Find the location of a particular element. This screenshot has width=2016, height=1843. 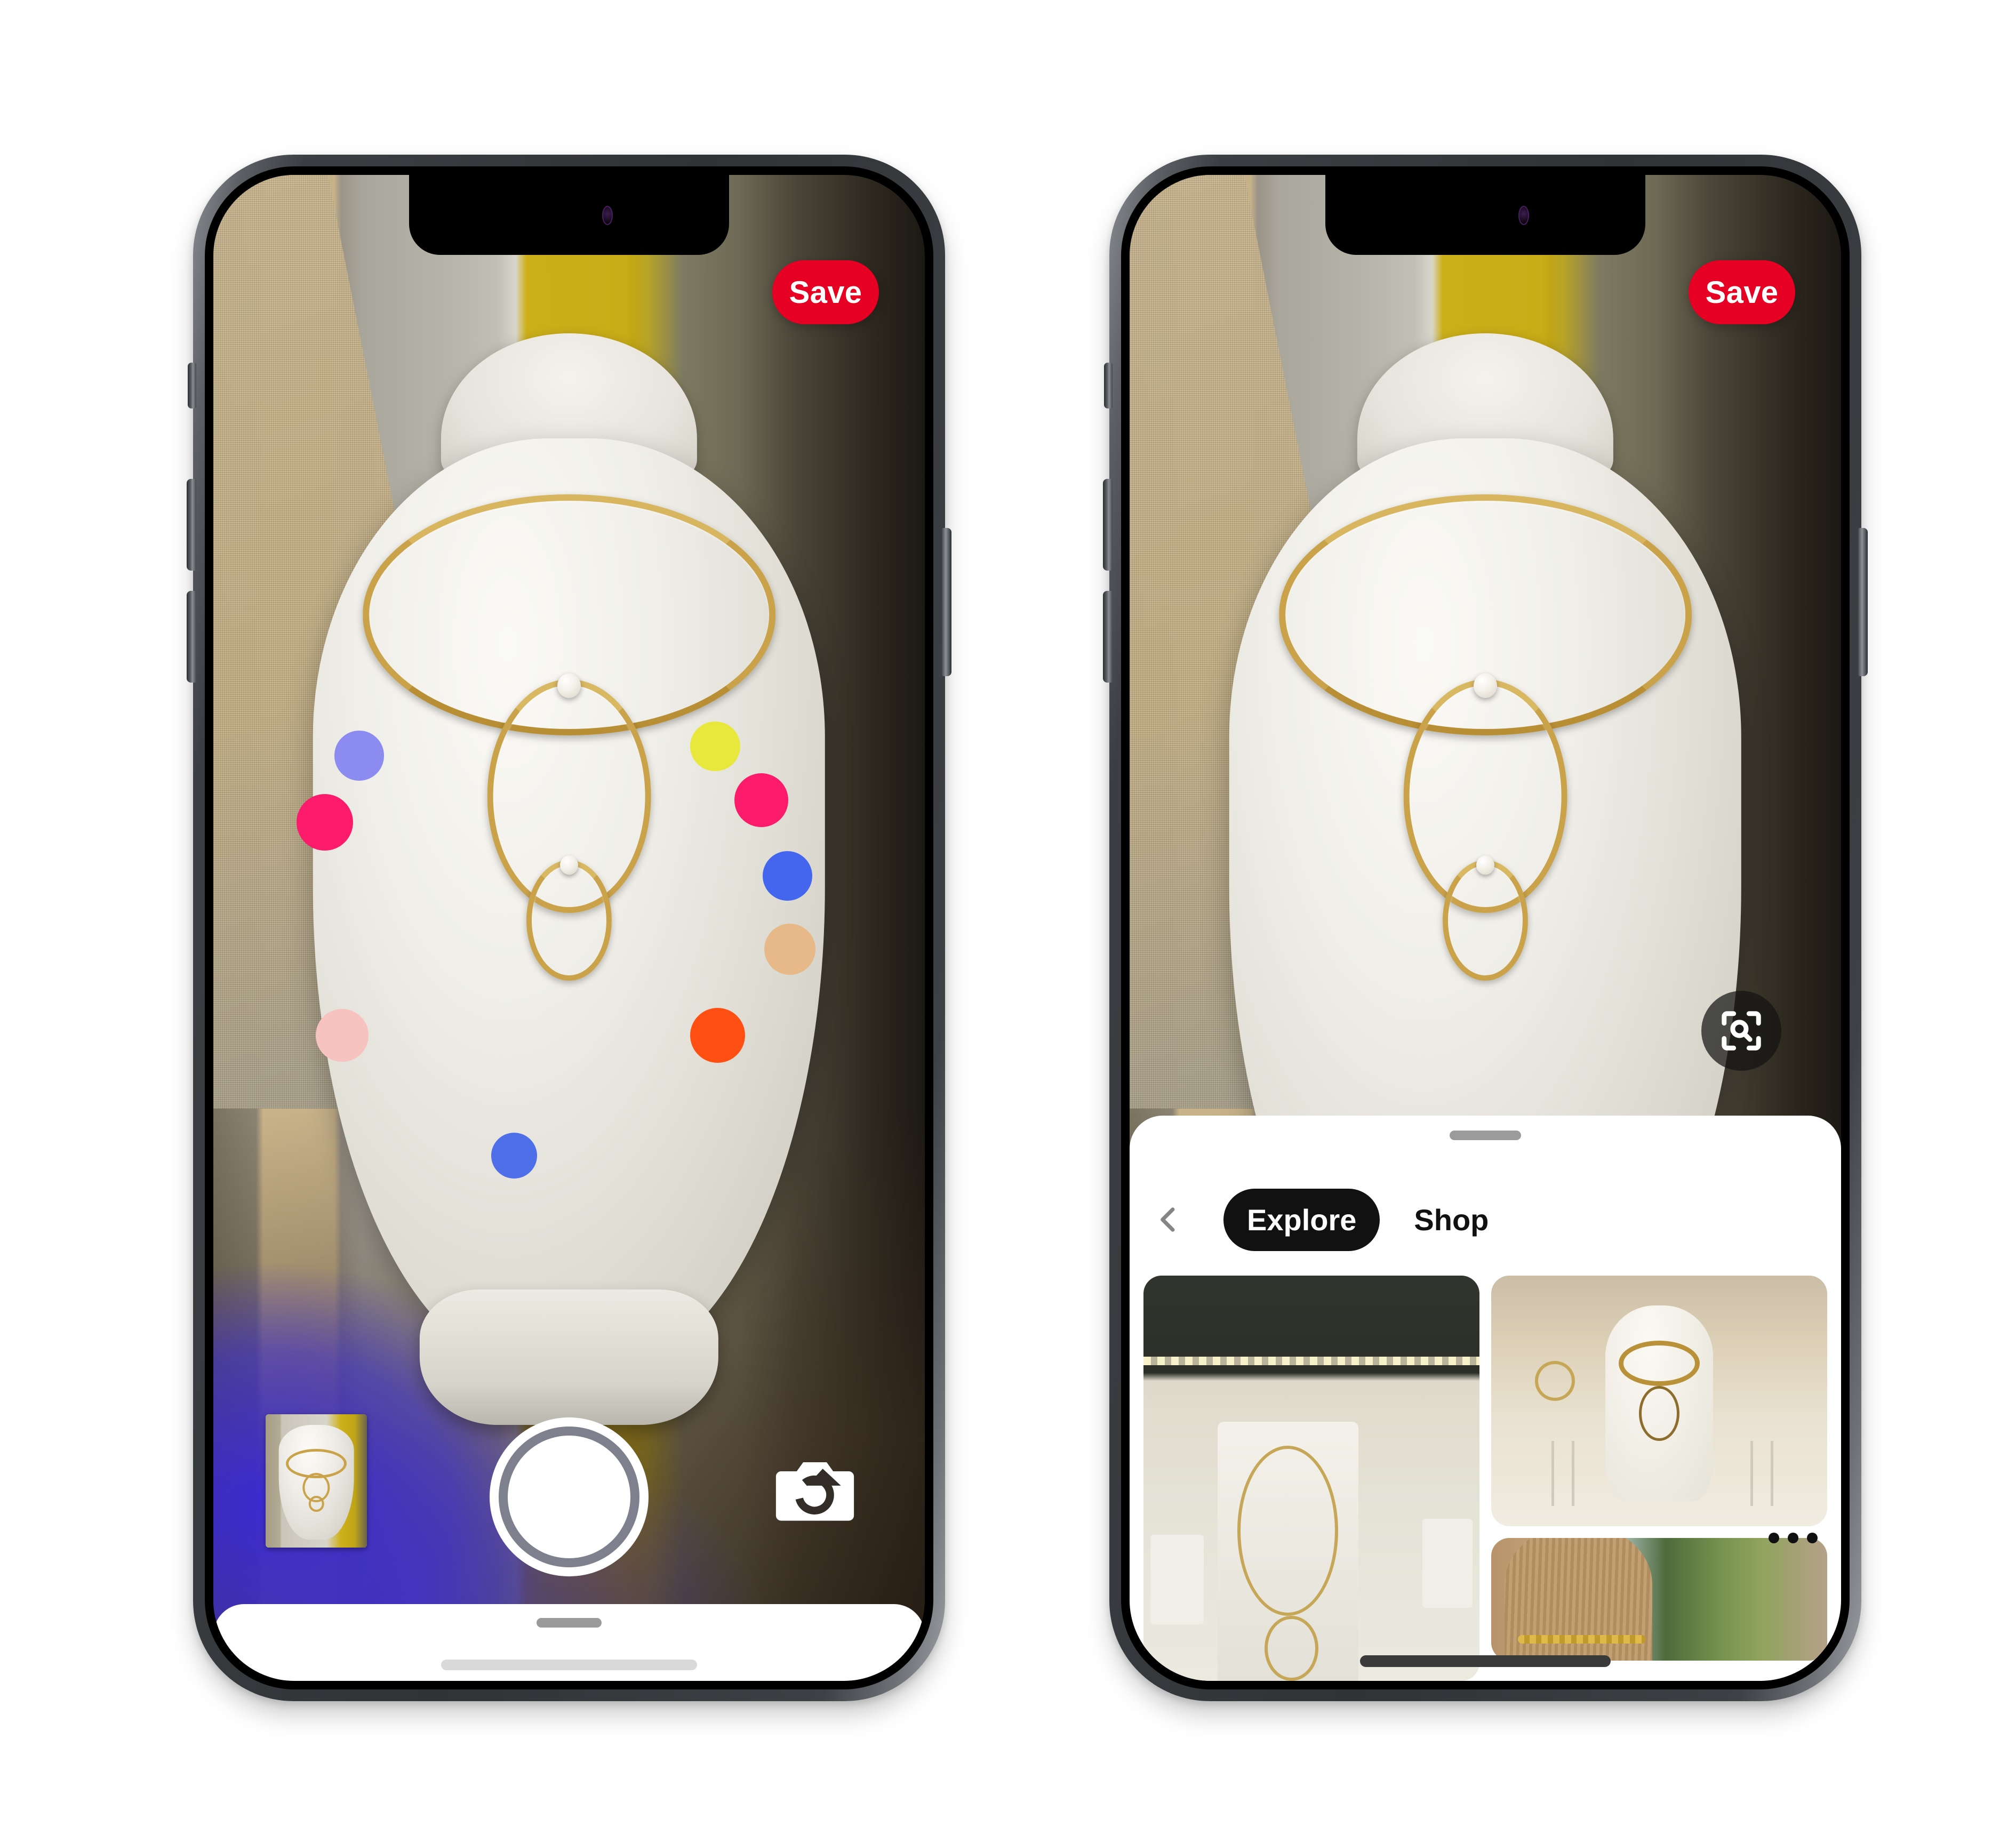

pin1-lightstrip is located at coordinates (1311, 1361).